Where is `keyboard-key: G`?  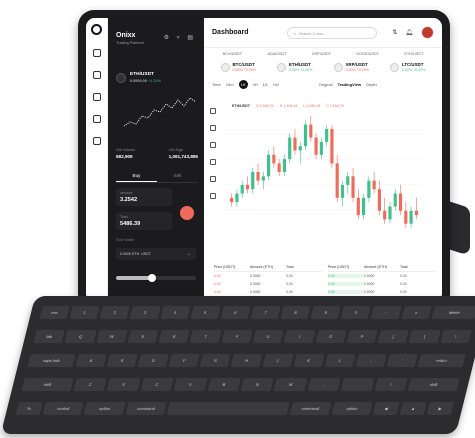
keyboard-key: G is located at coordinates (215, 360).